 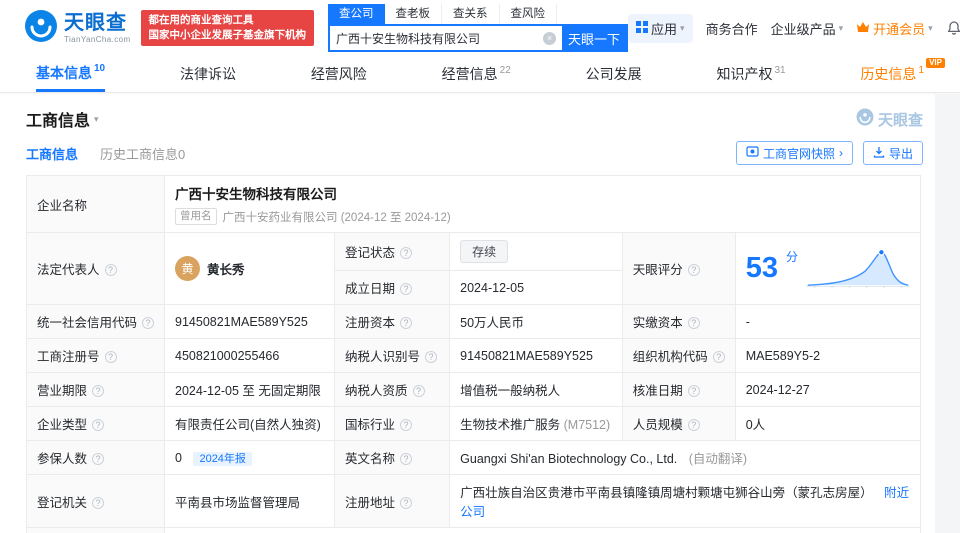 What do you see at coordinates (71, 74) in the screenshot?
I see `tab-basic-info: 基本信息 10` at bounding box center [71, 74].